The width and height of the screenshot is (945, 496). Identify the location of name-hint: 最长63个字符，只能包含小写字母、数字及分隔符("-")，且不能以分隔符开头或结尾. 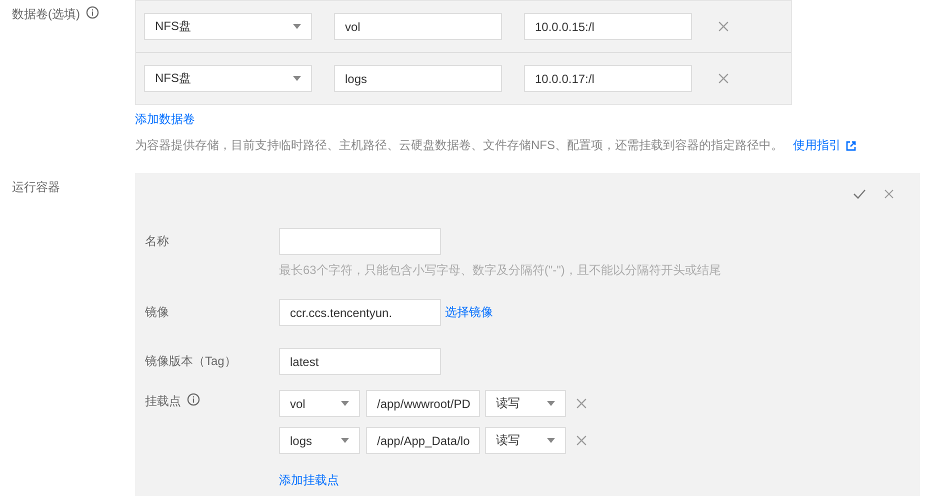
(500, 270).